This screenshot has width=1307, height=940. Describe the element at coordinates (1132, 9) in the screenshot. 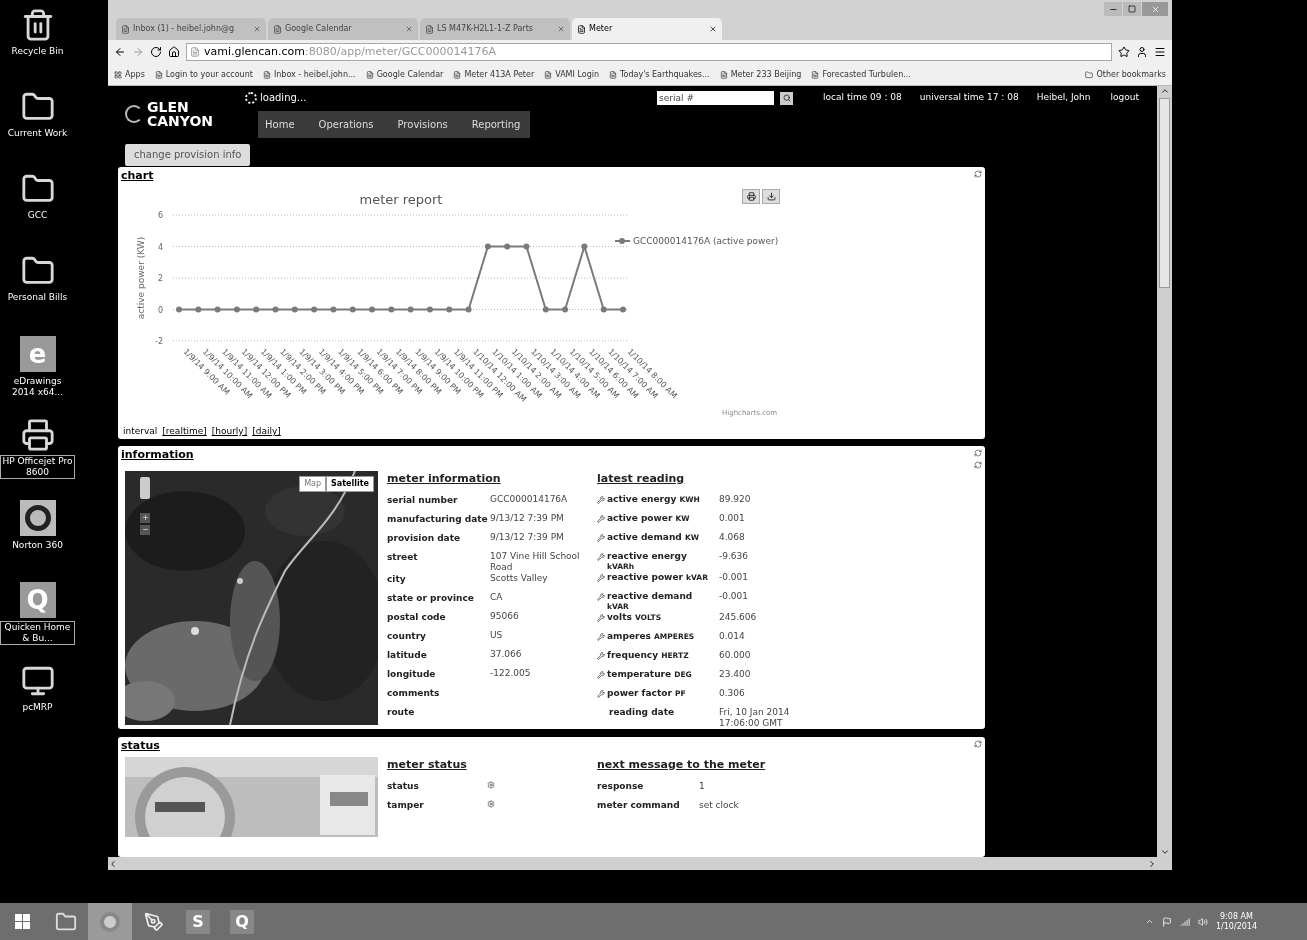

I see `maximize-button` at that location.